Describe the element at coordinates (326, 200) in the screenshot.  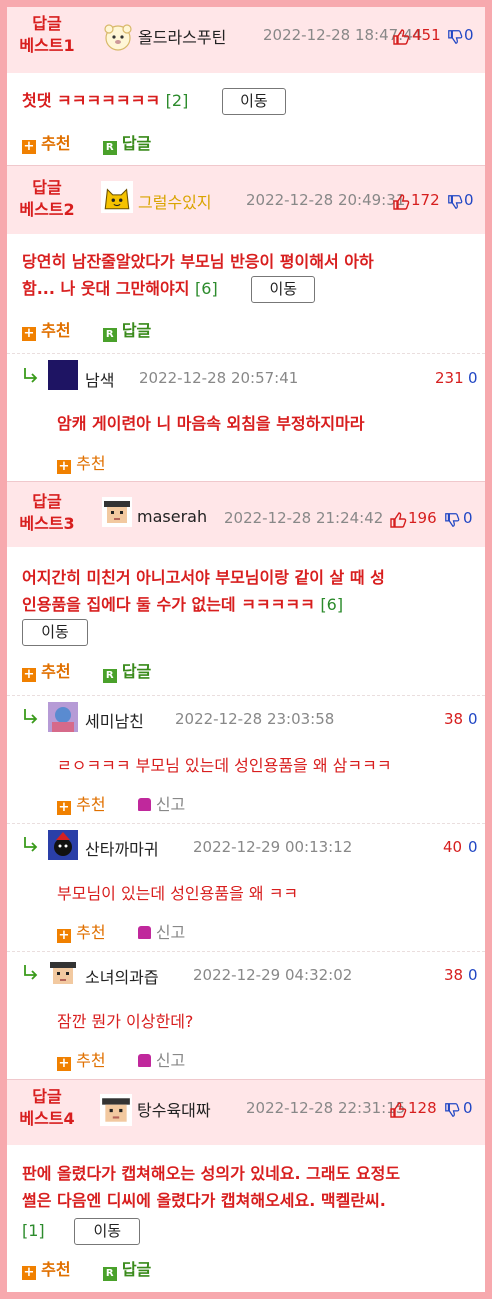
I see `comment-date: 2022-12-28 20:49:31` at that location.